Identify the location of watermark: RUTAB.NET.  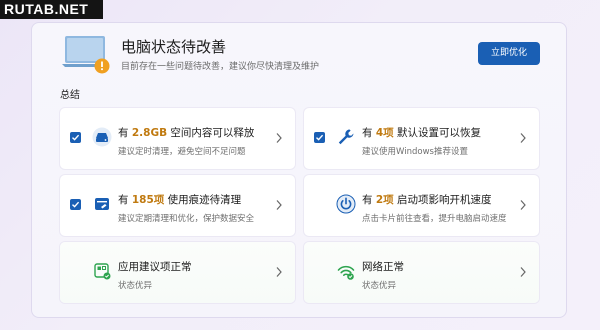
(51, 9).